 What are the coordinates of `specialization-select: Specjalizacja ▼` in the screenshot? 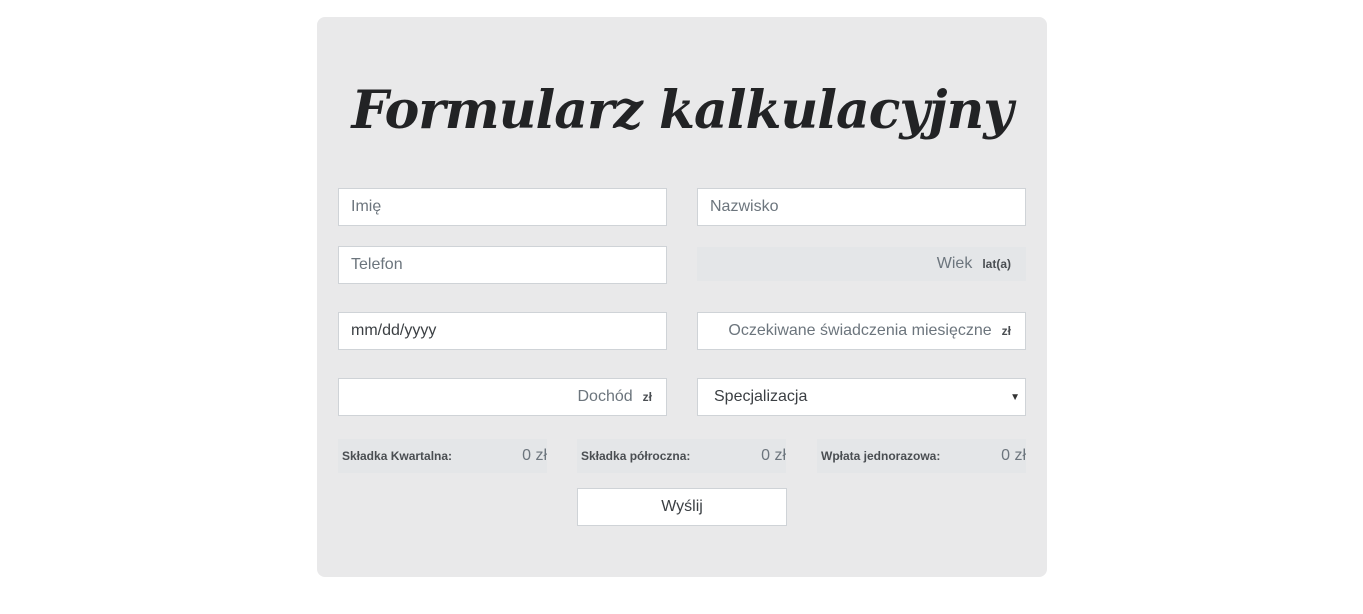 It's located at (861, 397).